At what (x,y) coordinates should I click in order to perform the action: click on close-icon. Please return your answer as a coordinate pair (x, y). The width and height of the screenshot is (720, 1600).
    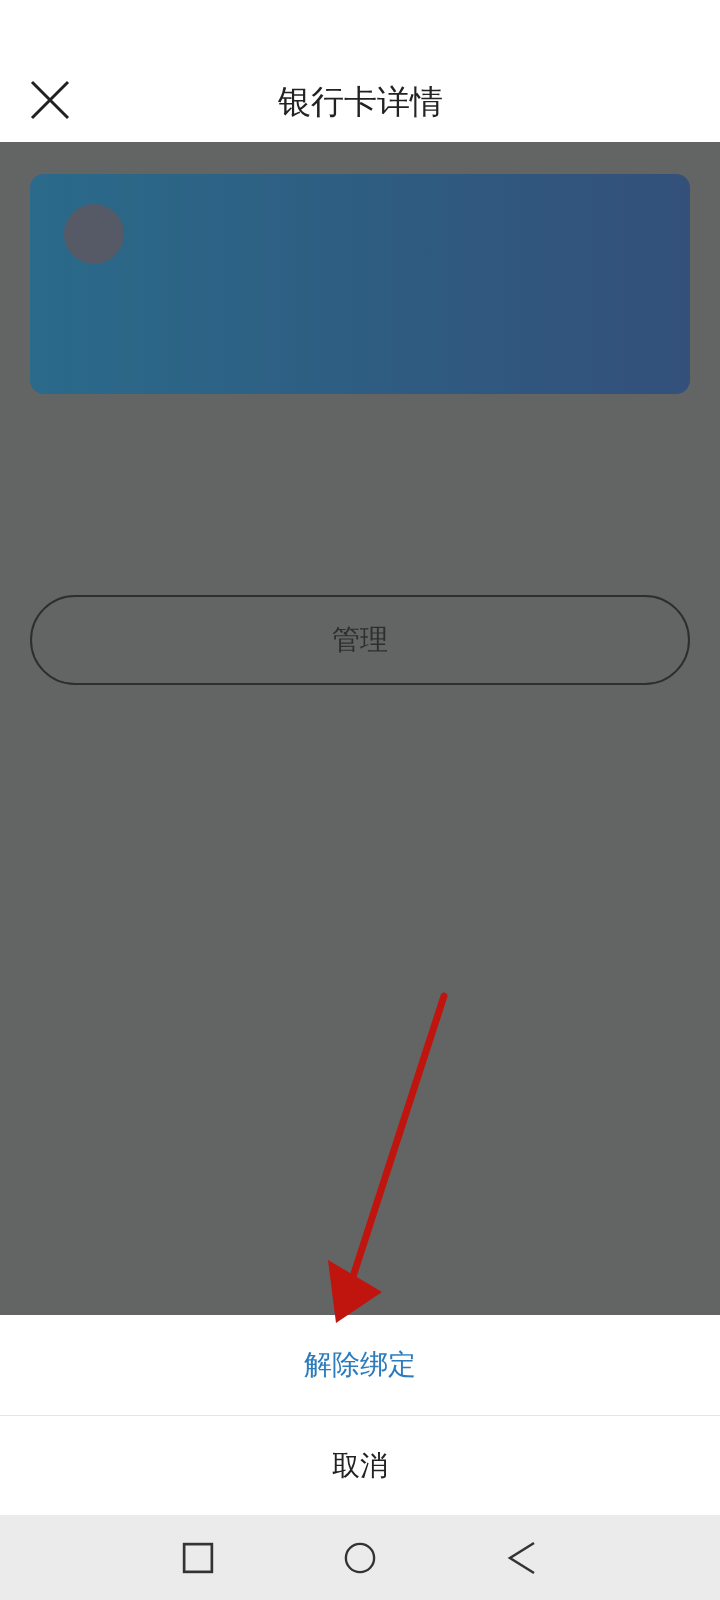
    Looking at the image, I should click on (50, 100).